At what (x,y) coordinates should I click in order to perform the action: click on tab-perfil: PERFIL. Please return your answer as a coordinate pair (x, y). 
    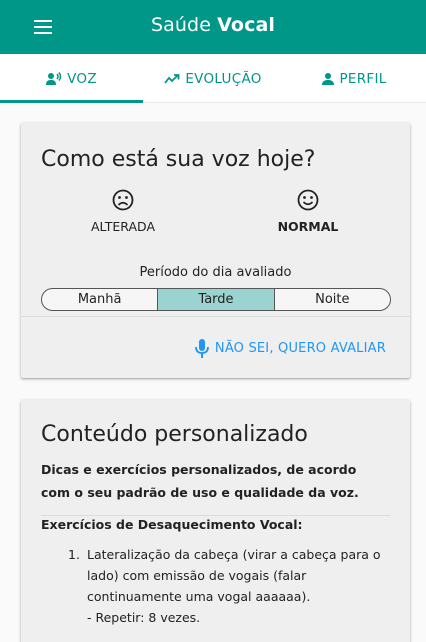
    Looking at the image, I should click on (354, 78).